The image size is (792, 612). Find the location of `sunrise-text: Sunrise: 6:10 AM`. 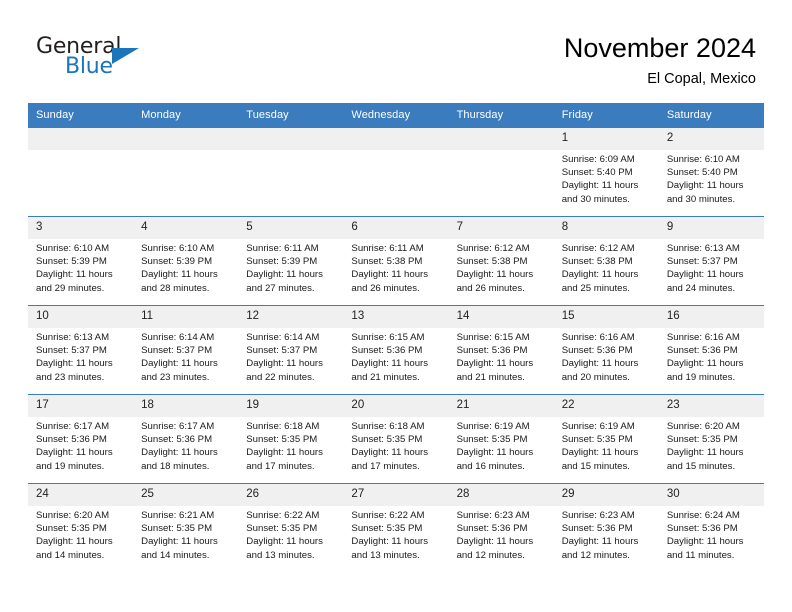

sunrise-text: Sunrise: 6:10 AM is located at coordinates (73, 248).